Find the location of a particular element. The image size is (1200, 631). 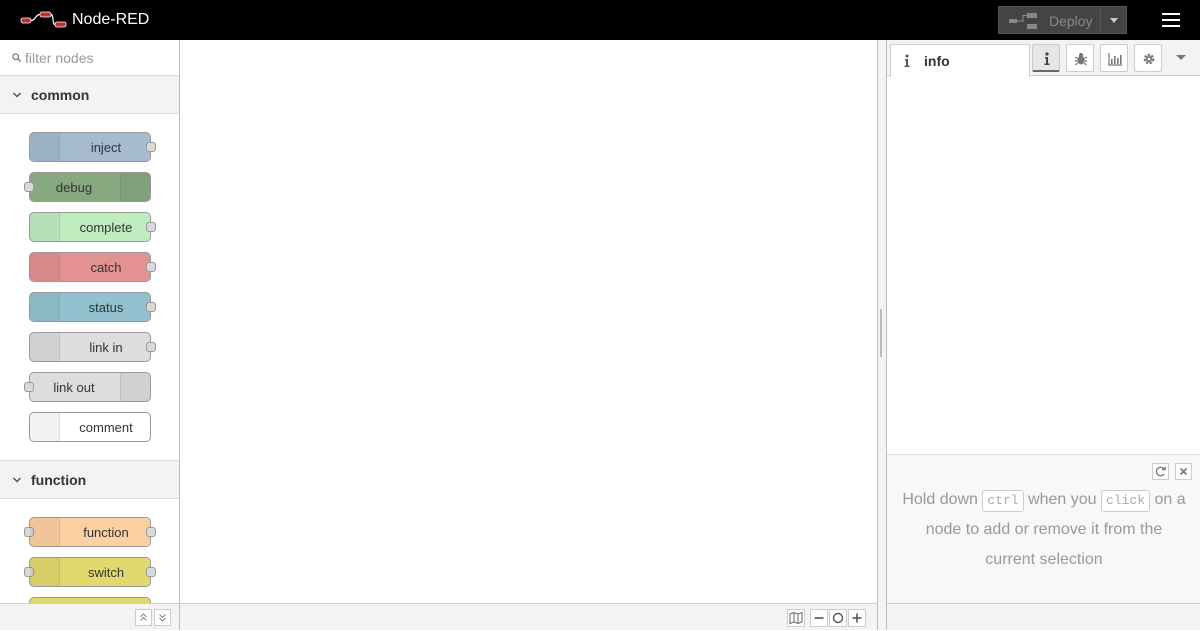

inject-icon is located at coordinates (45, 147).